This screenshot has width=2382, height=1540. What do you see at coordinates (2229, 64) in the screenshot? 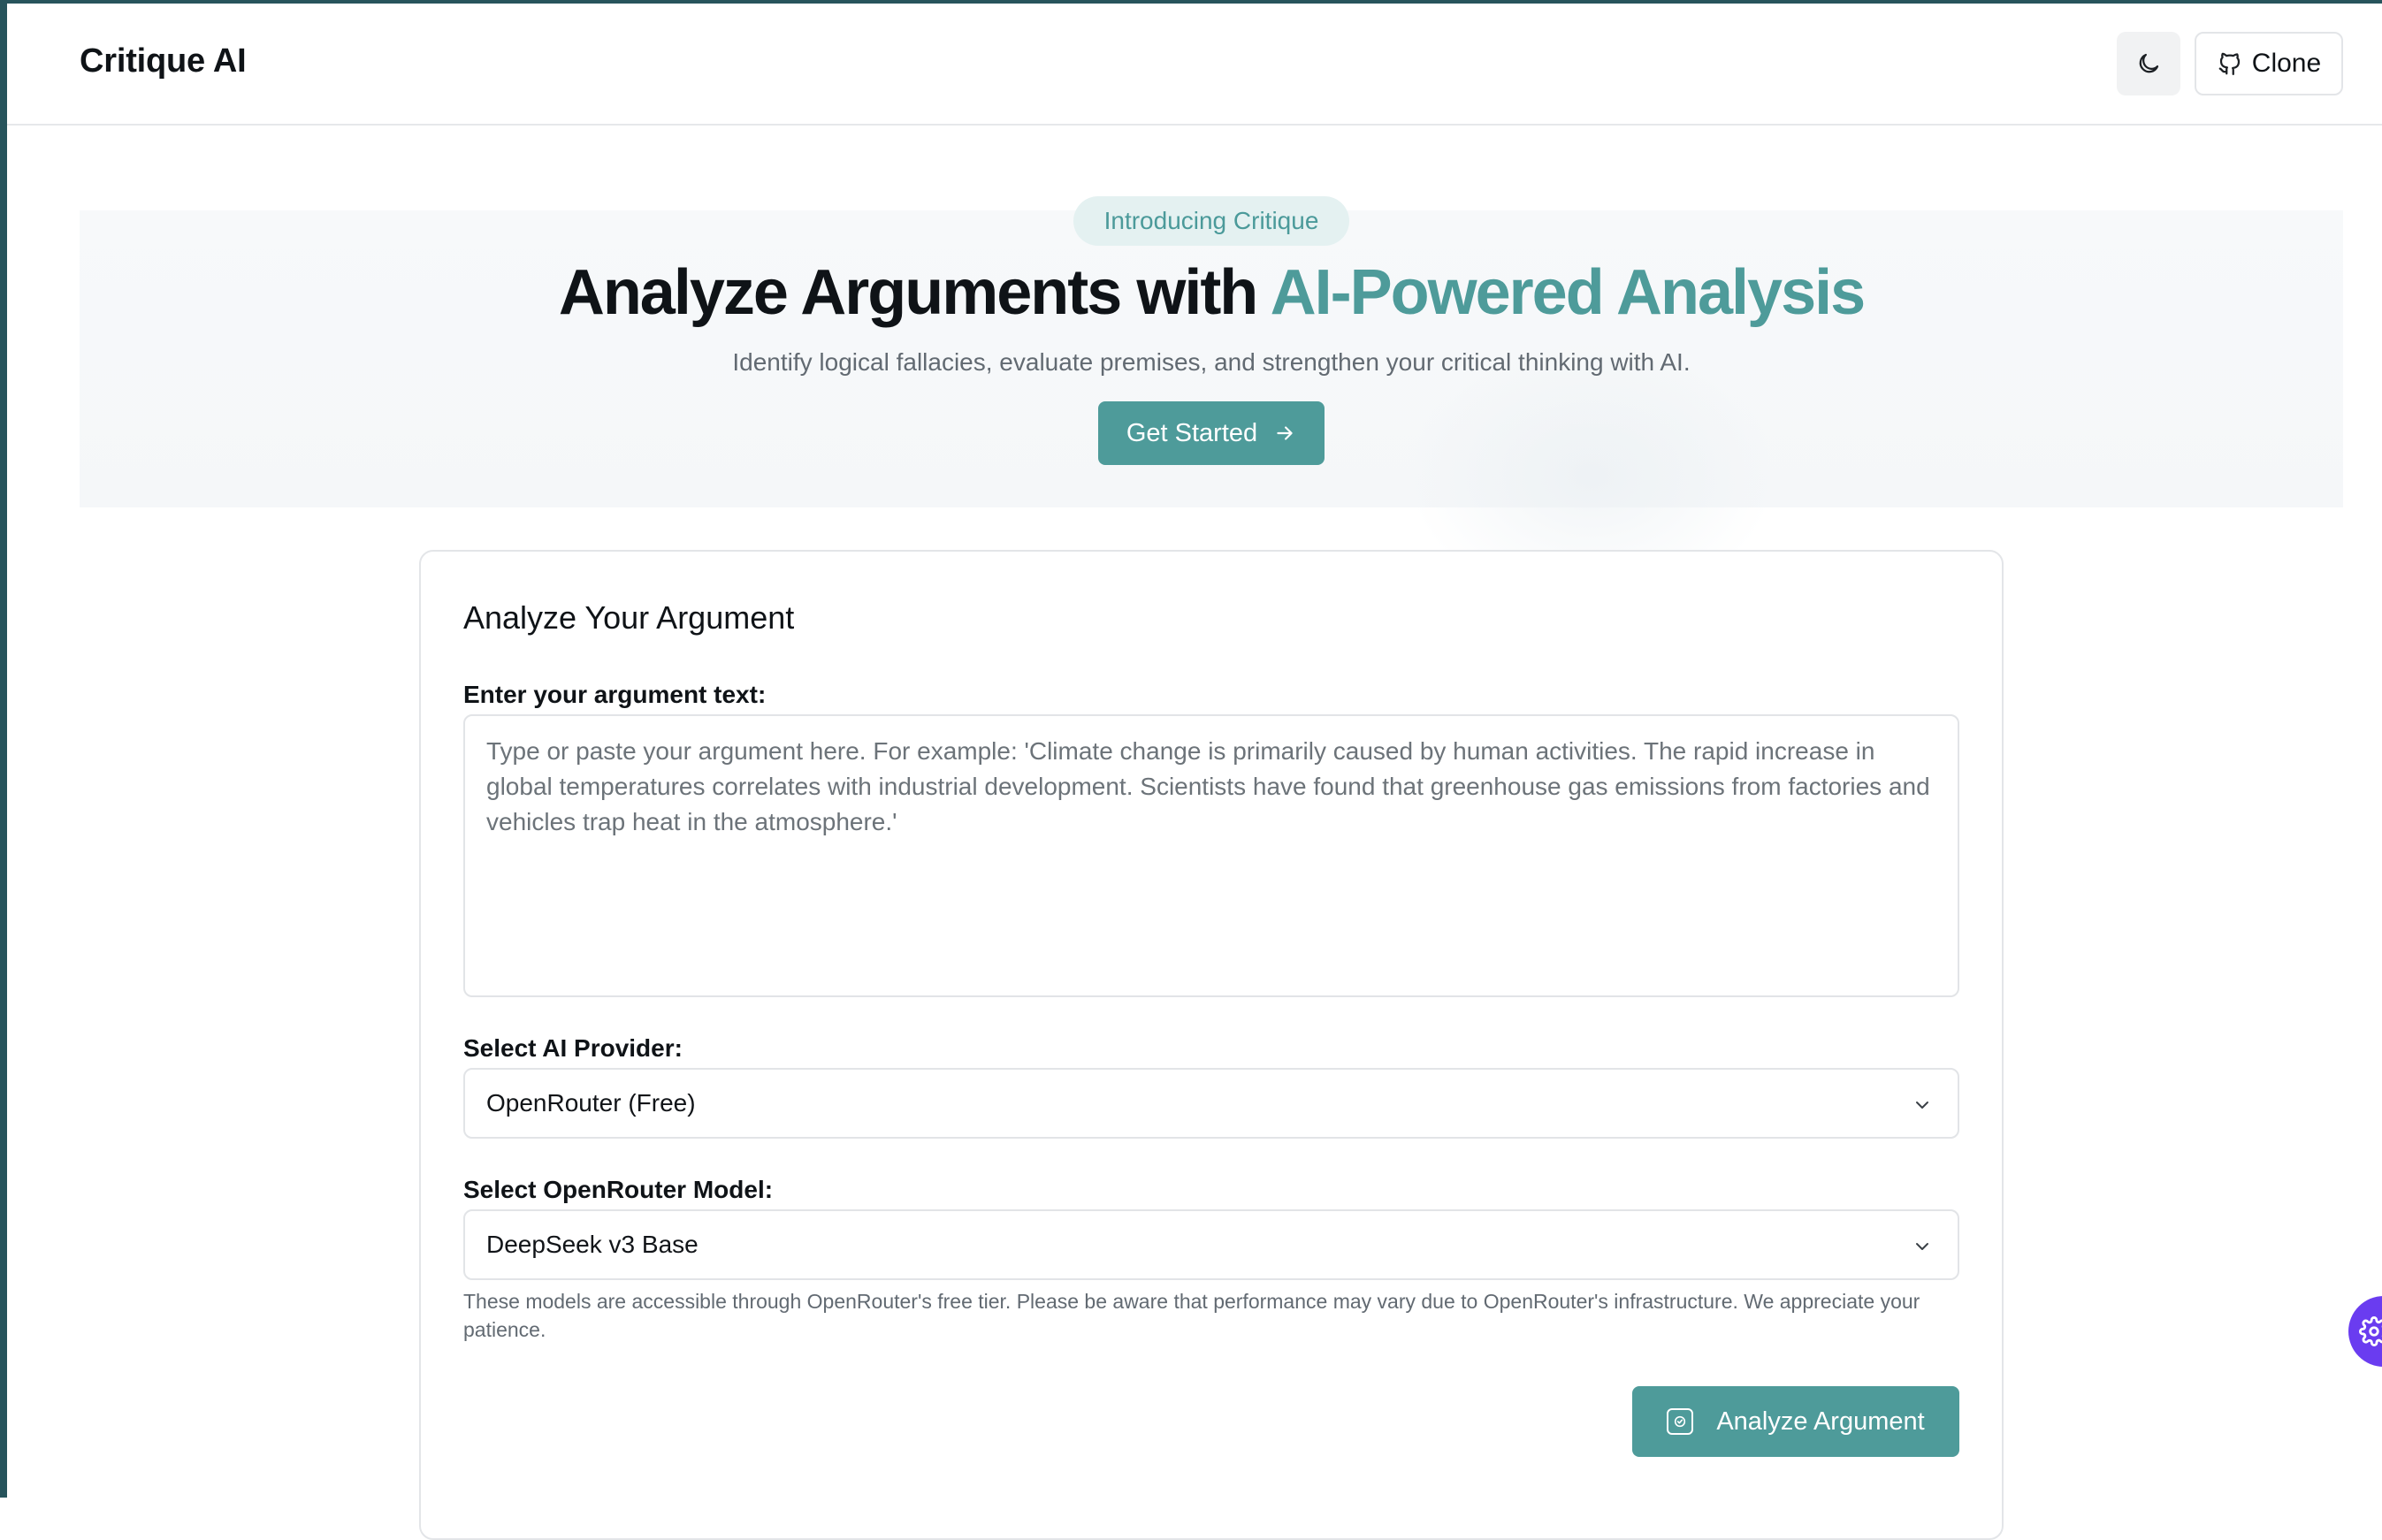
I see `github-icon` at bounding box center [2229, 64].